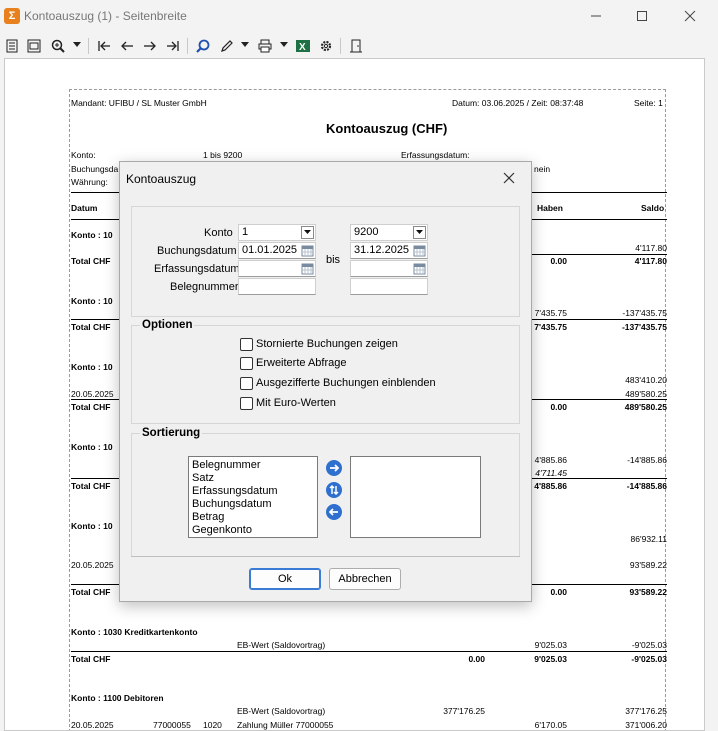  What do you see at coordinates (253, 491) in the screenshot?
I see `list-item: Erfassungsdatum` at bounding box center [253, 491].